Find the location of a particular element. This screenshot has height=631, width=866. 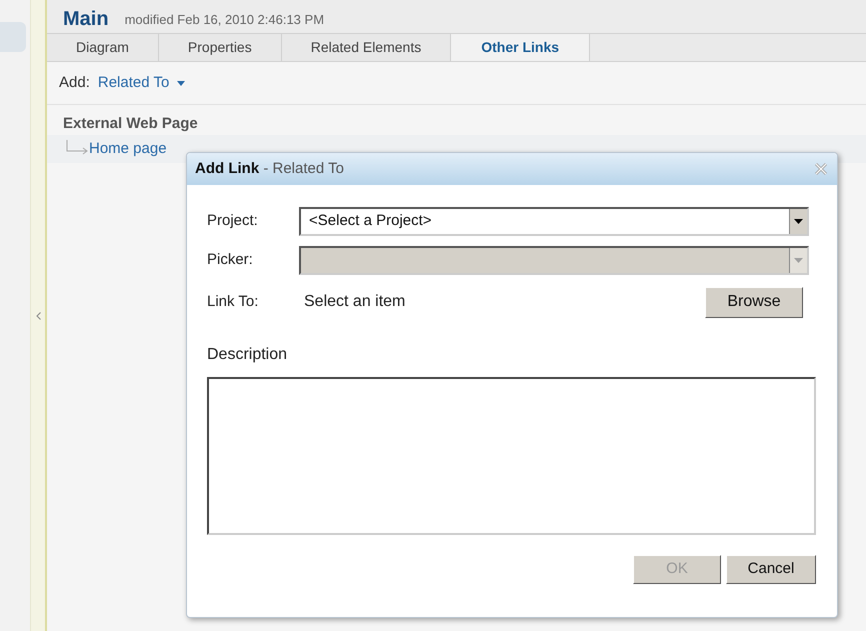

dialog-title: Add Link - Related To is located at coordinates (269, 168).